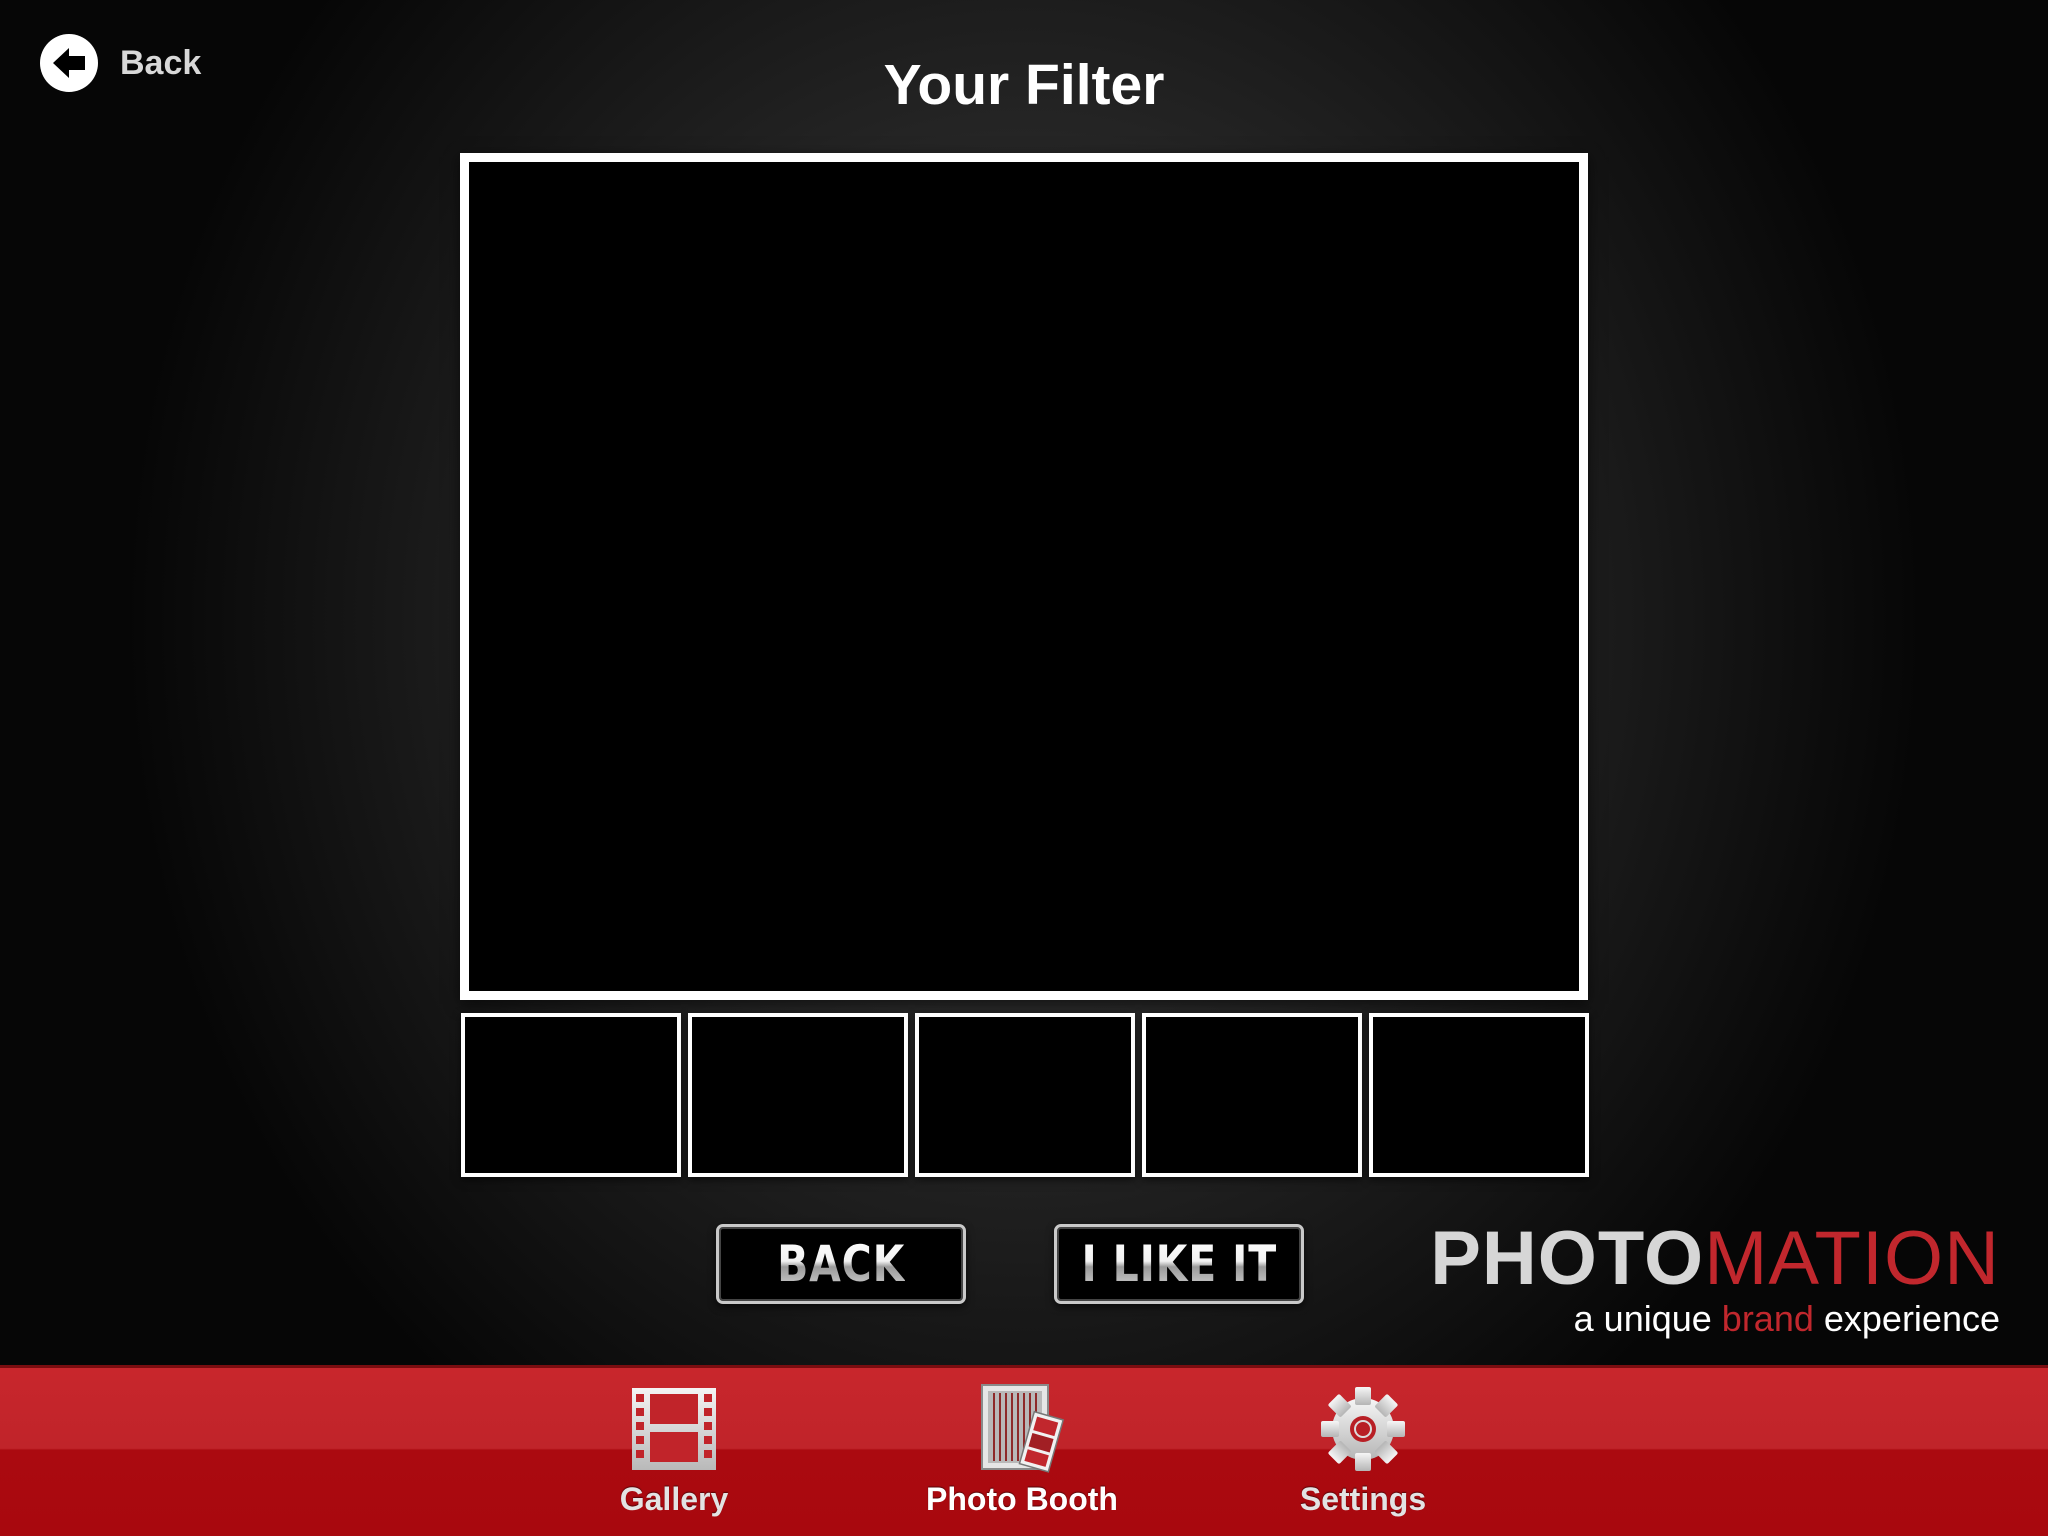 Image resolution: width=2048 pixels, height=1536 pixels. I want to click on tab-gallery: Gallery, so click(674, 1452).